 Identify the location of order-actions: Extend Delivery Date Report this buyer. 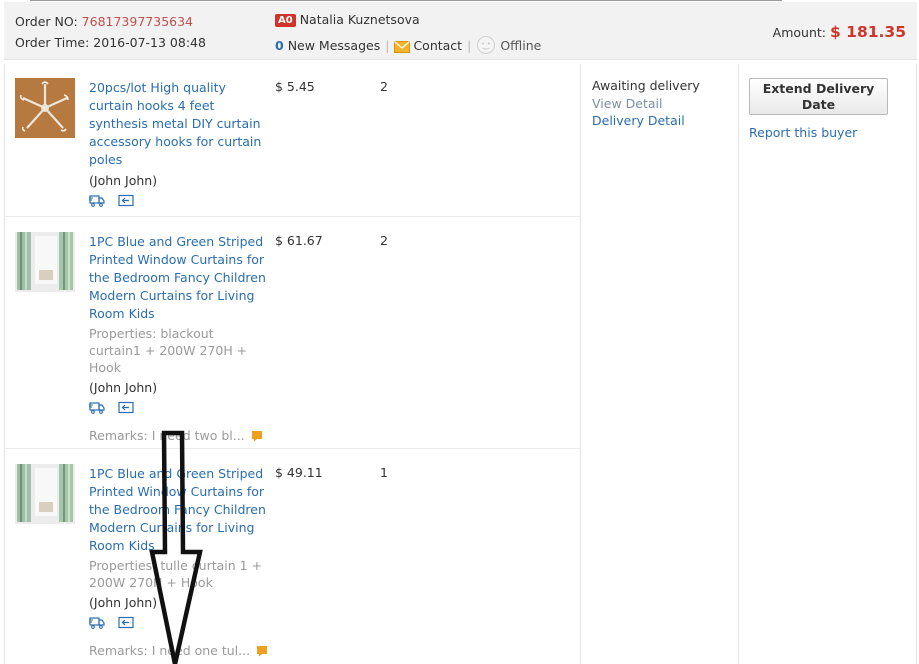
(818, 109).